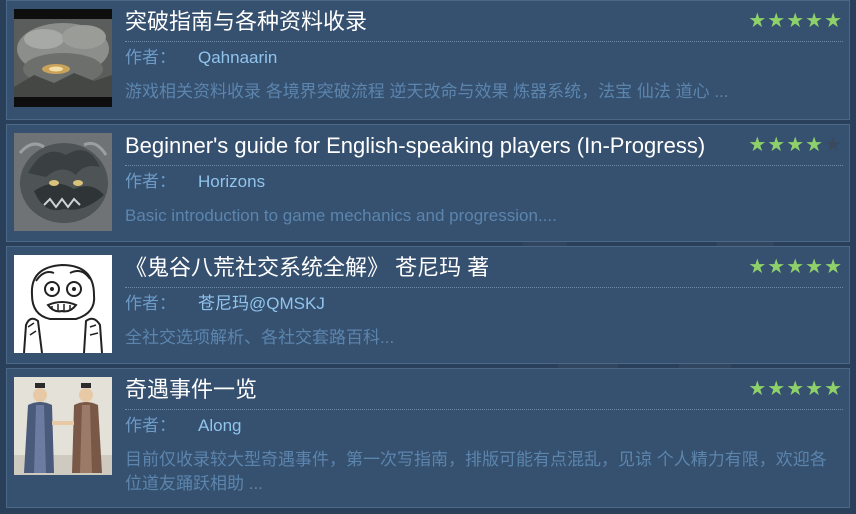 The image size is (856, 514). Describe the element at coordinates (261, 303) in the screenshot. I see `author-name: 苍尼玛@QMSKJ` at that location.